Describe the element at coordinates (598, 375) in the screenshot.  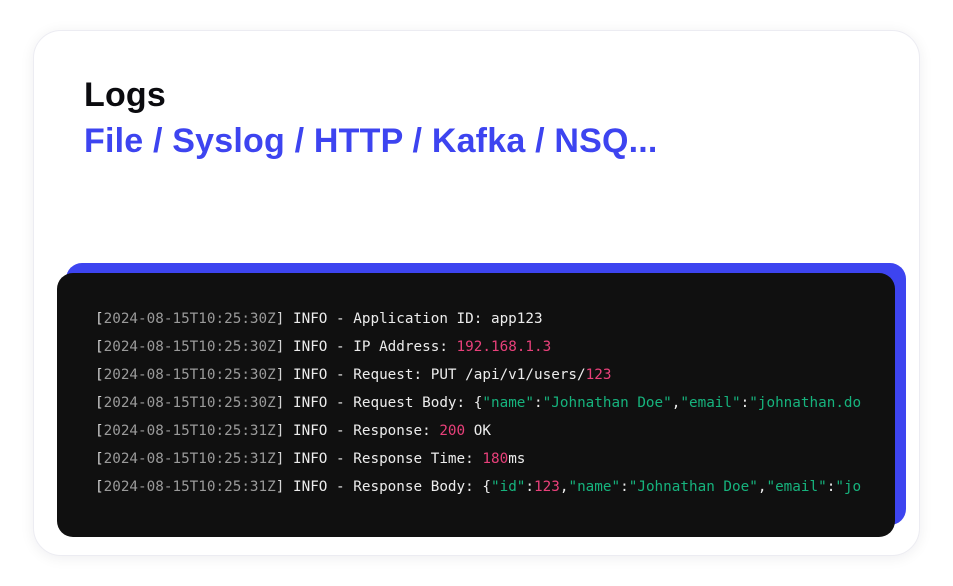
I see `log-value: 123` at that location.